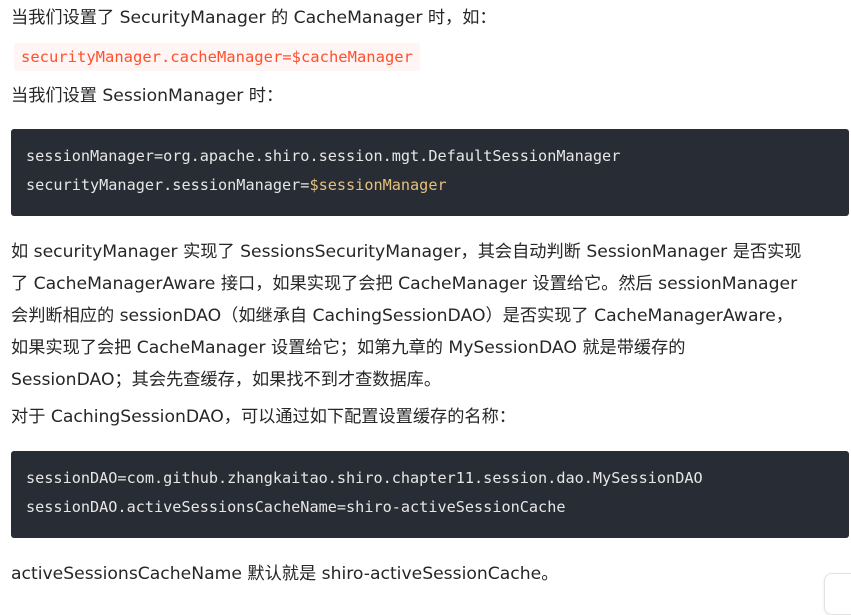 This screenshot has width=851, height=615. I want to click on code-text: securityManager.sessionManager=, so click(168, 185).